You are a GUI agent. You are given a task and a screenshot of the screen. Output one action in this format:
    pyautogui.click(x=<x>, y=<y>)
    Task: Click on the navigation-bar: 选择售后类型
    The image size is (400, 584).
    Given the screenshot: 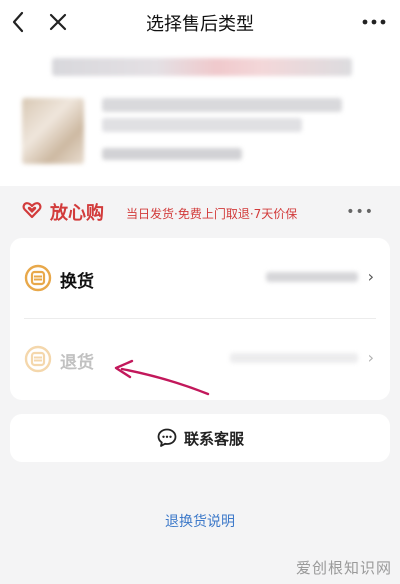 What is the action you would take?
    pyautogui.click(x=200, y=23)
    